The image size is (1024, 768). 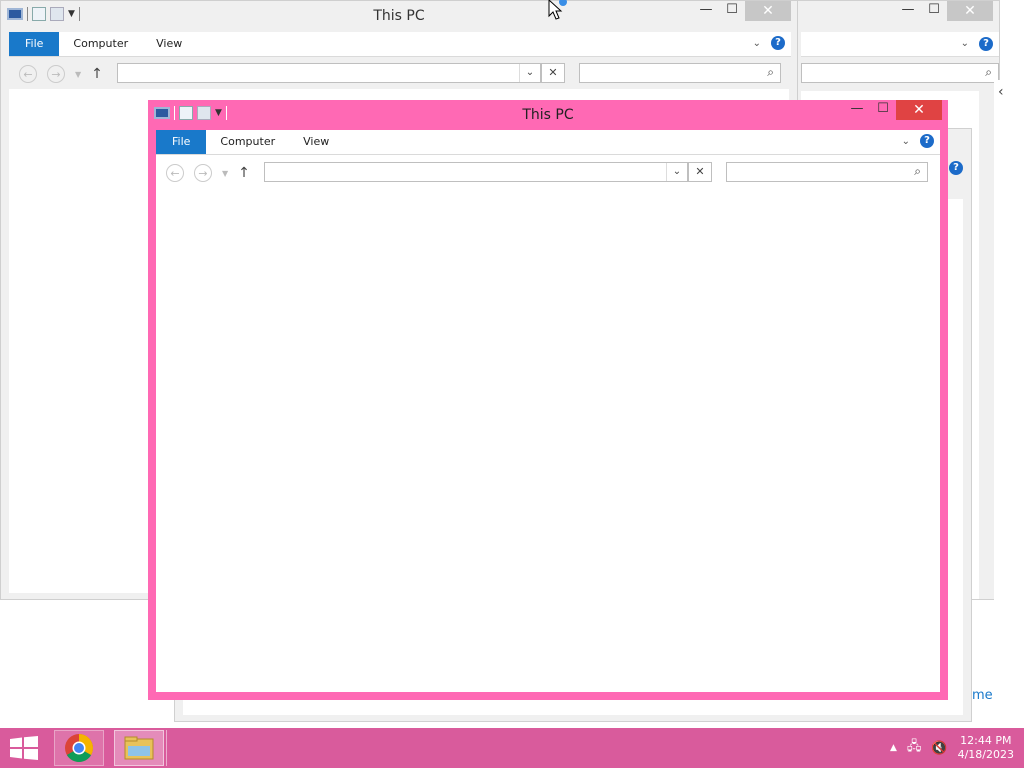 I want to click on taskbar-file-explorer, so click(x=139, y=748).